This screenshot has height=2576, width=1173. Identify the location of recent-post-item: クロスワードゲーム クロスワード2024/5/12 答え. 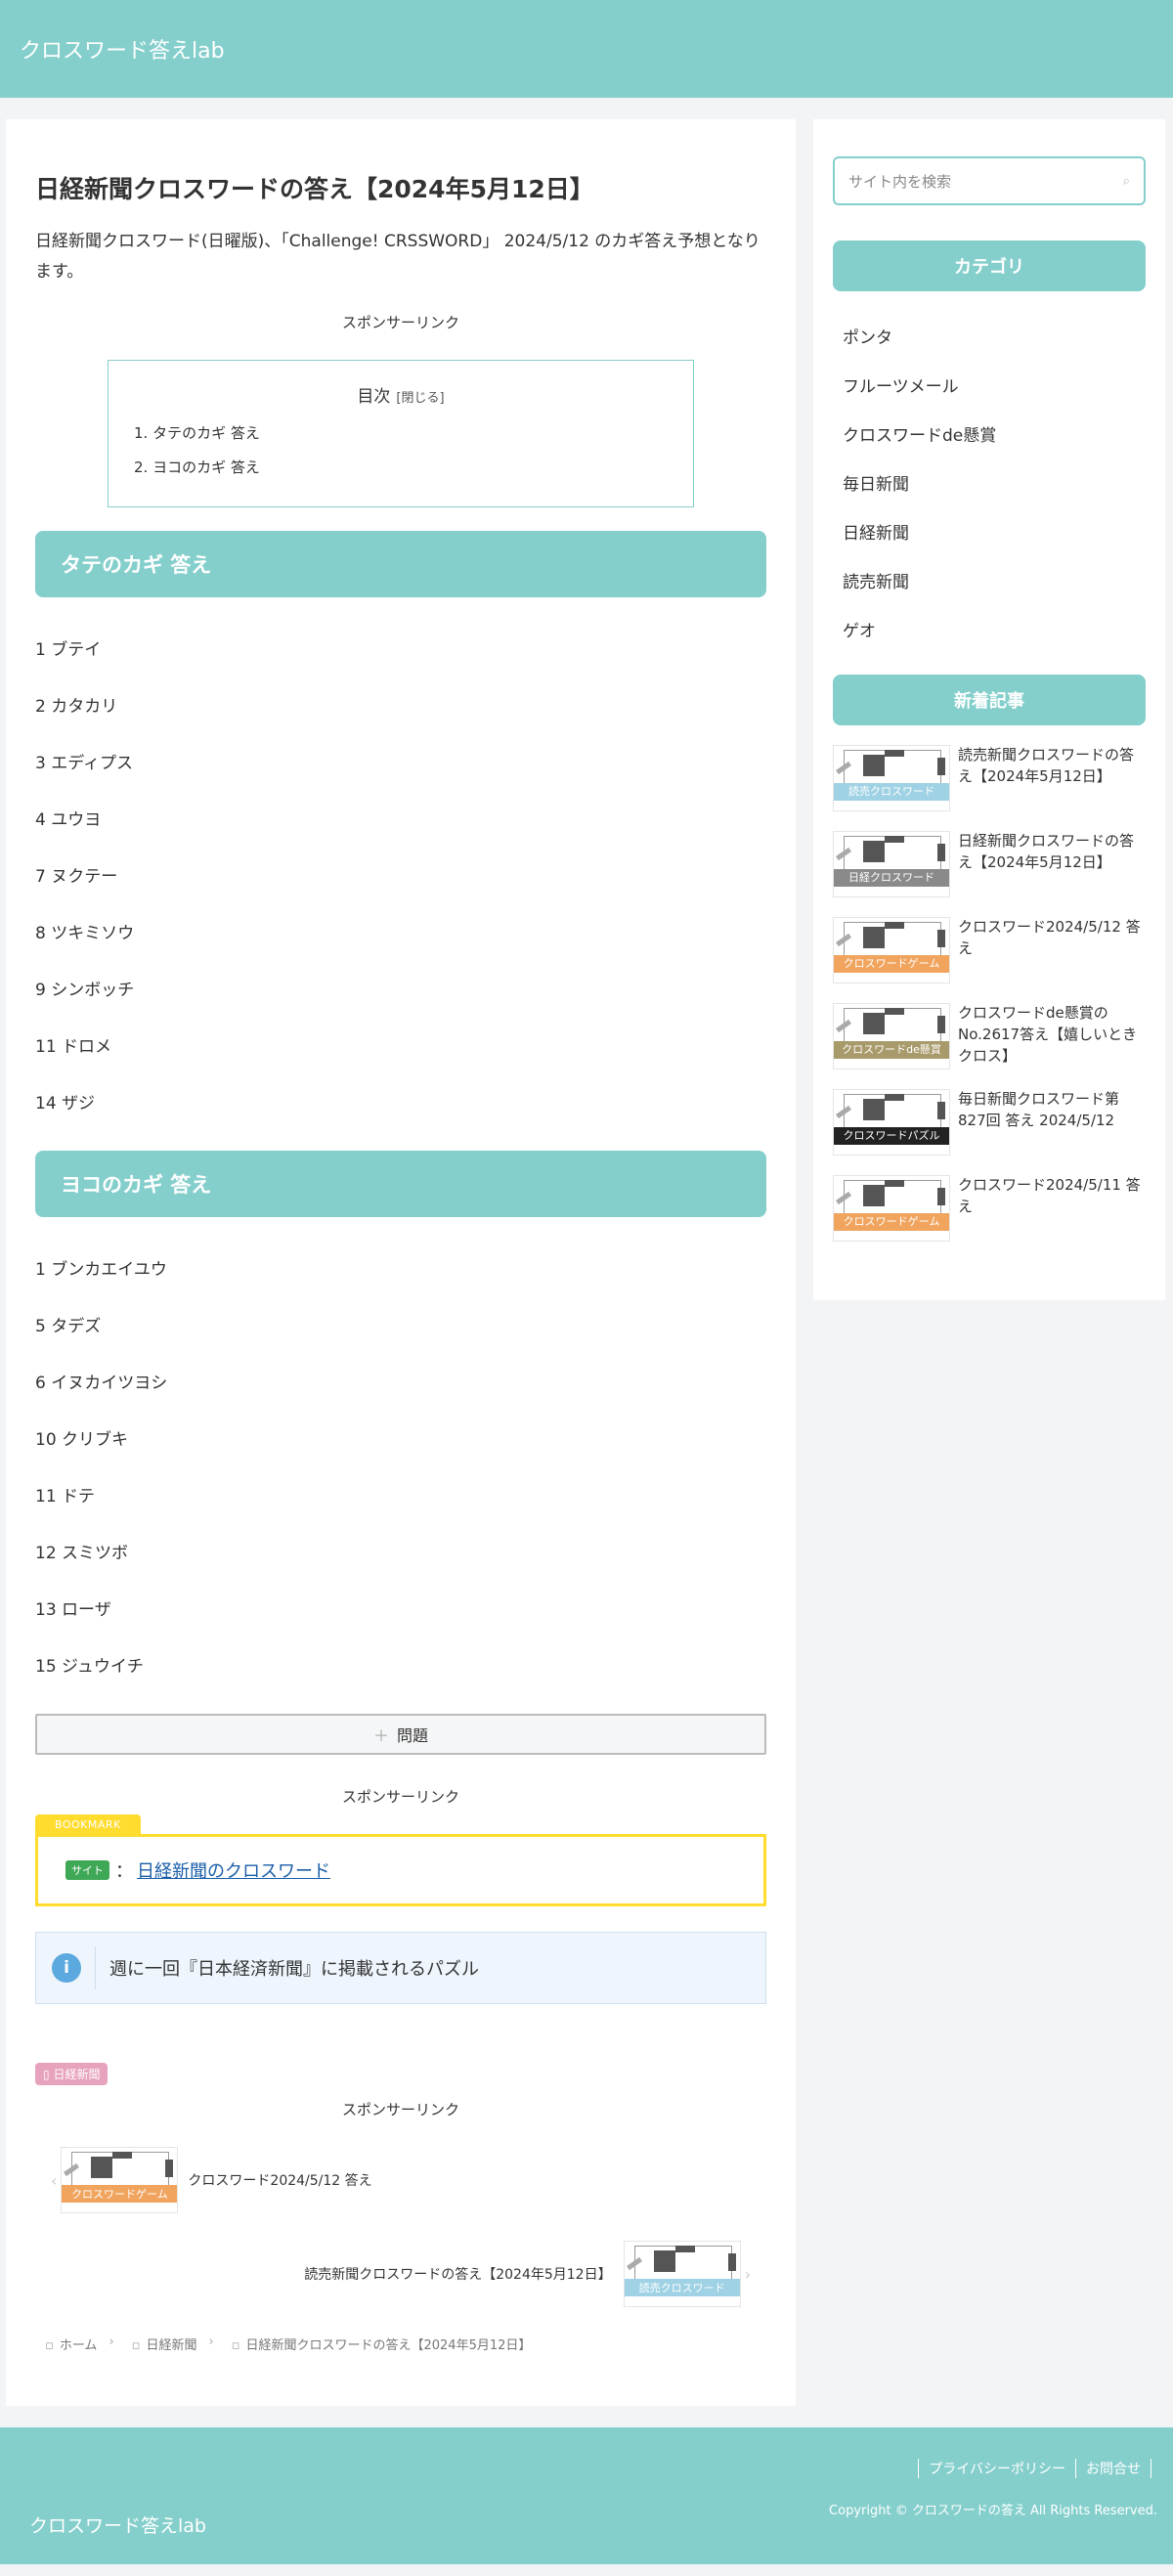
(990, 960).